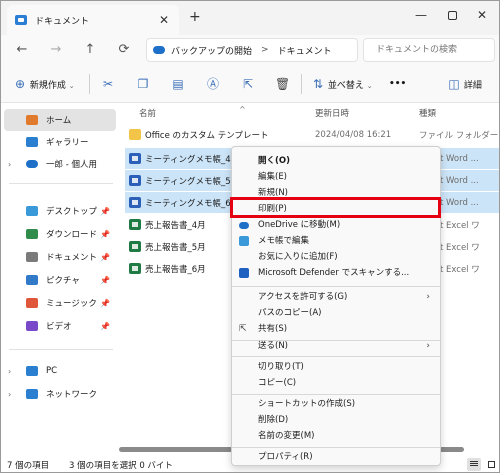 This screenshot has width=500, height=473. I want to click on defender-shield-icon, so click(244, 273).